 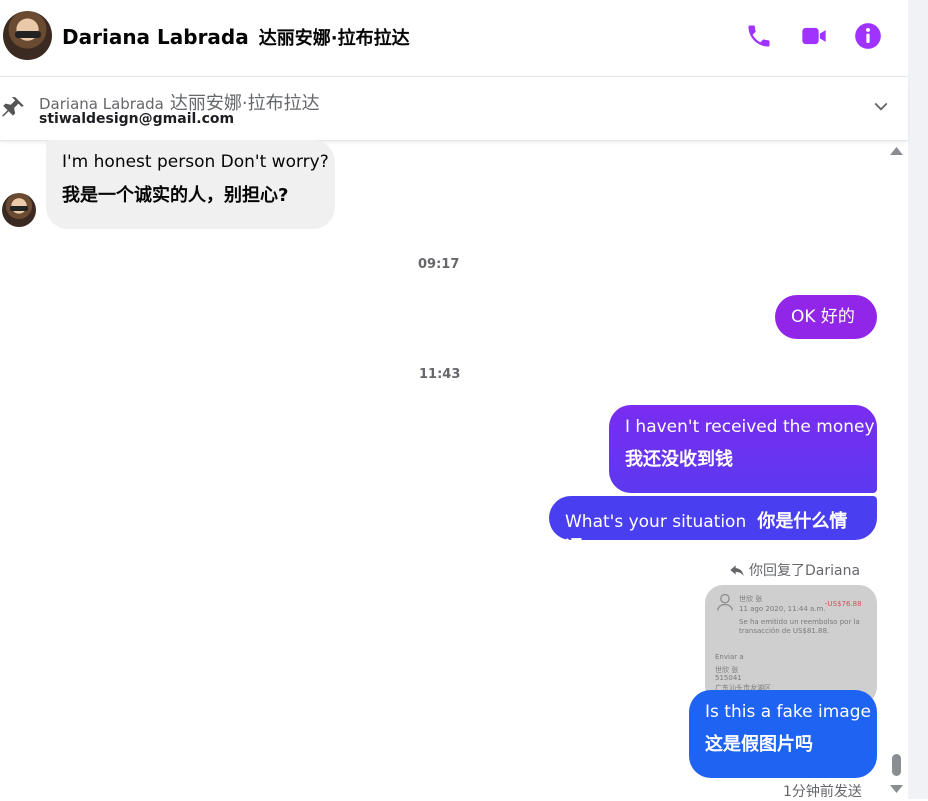 What do you see at coordinates (439, 264) in the screenshot?
I see `timestamp: 09:17` at bounding box center [439, 264].